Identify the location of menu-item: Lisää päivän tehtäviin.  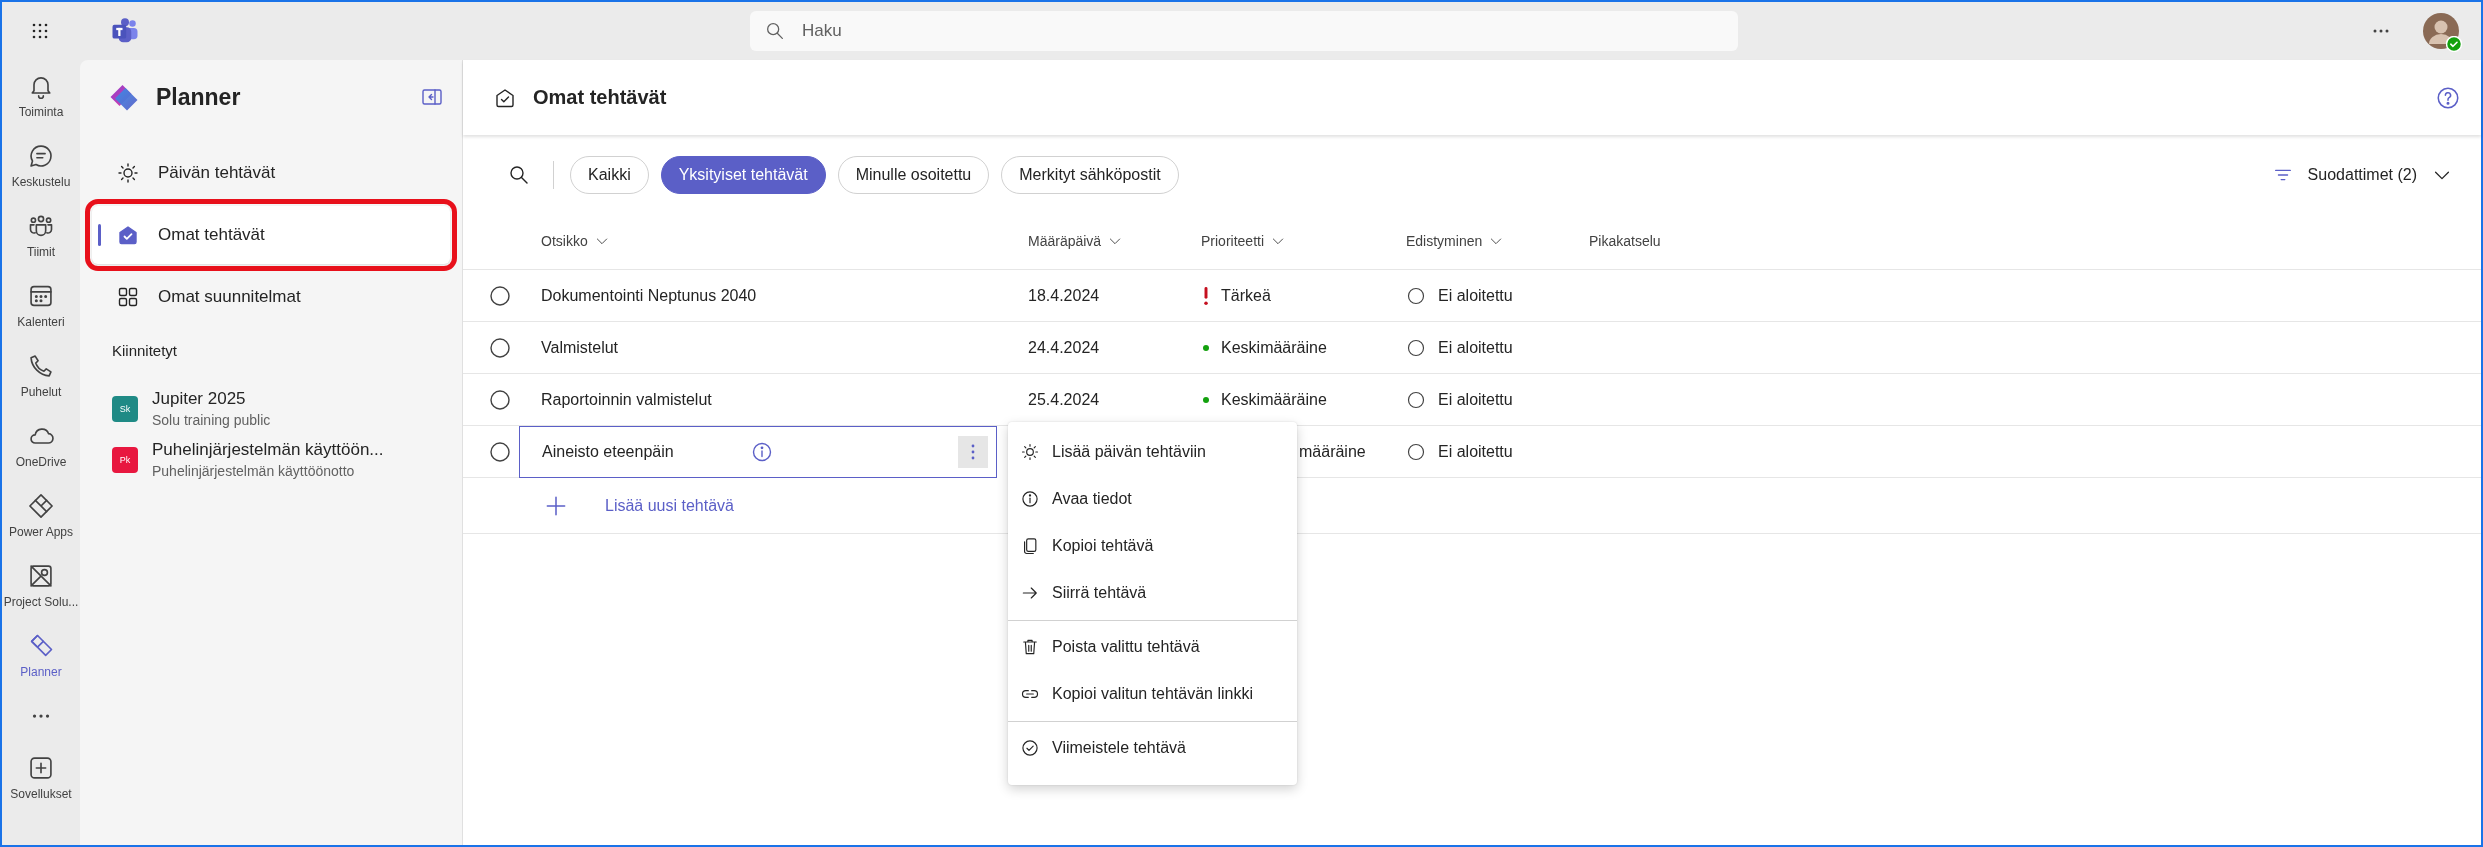
(1152, 451).